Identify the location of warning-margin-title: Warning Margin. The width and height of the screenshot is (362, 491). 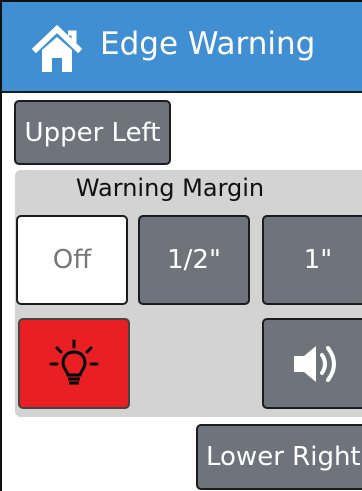
(170, 188).